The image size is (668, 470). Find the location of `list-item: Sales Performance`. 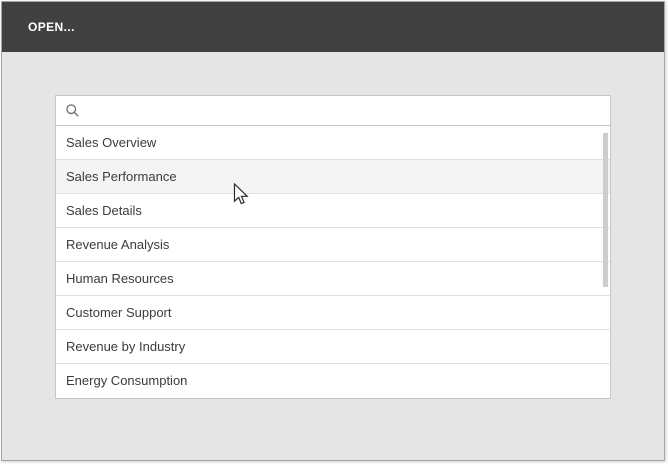

list-item: Sales Performance is located at coordinates (333, 177).